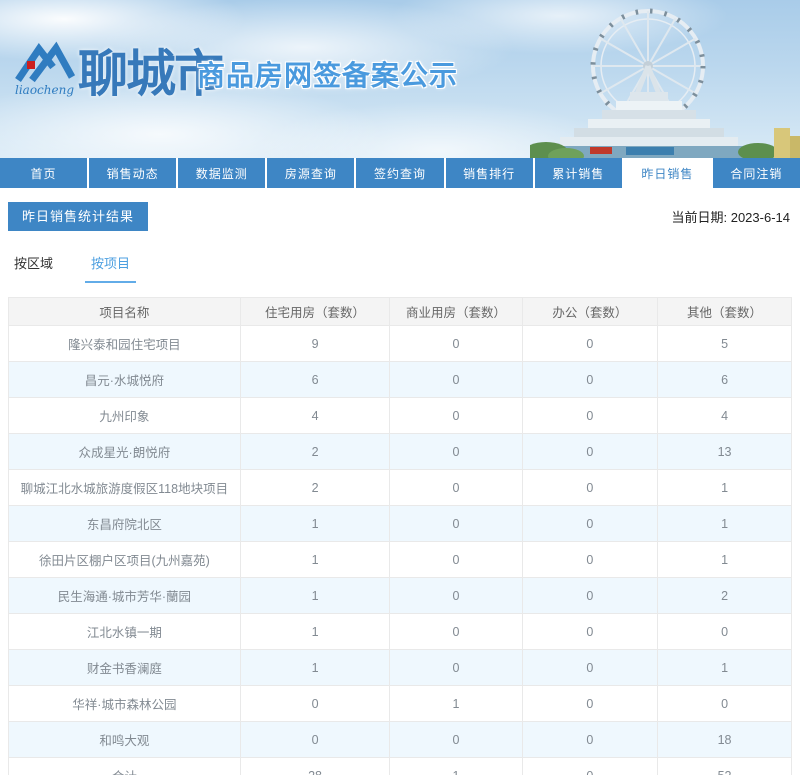 The image size is (800, 775). What do you see at coordinates (124, 667) in the screenshot?
I see `project-name-cell: 财金书香澜庭` at bounding box center [124, 667].